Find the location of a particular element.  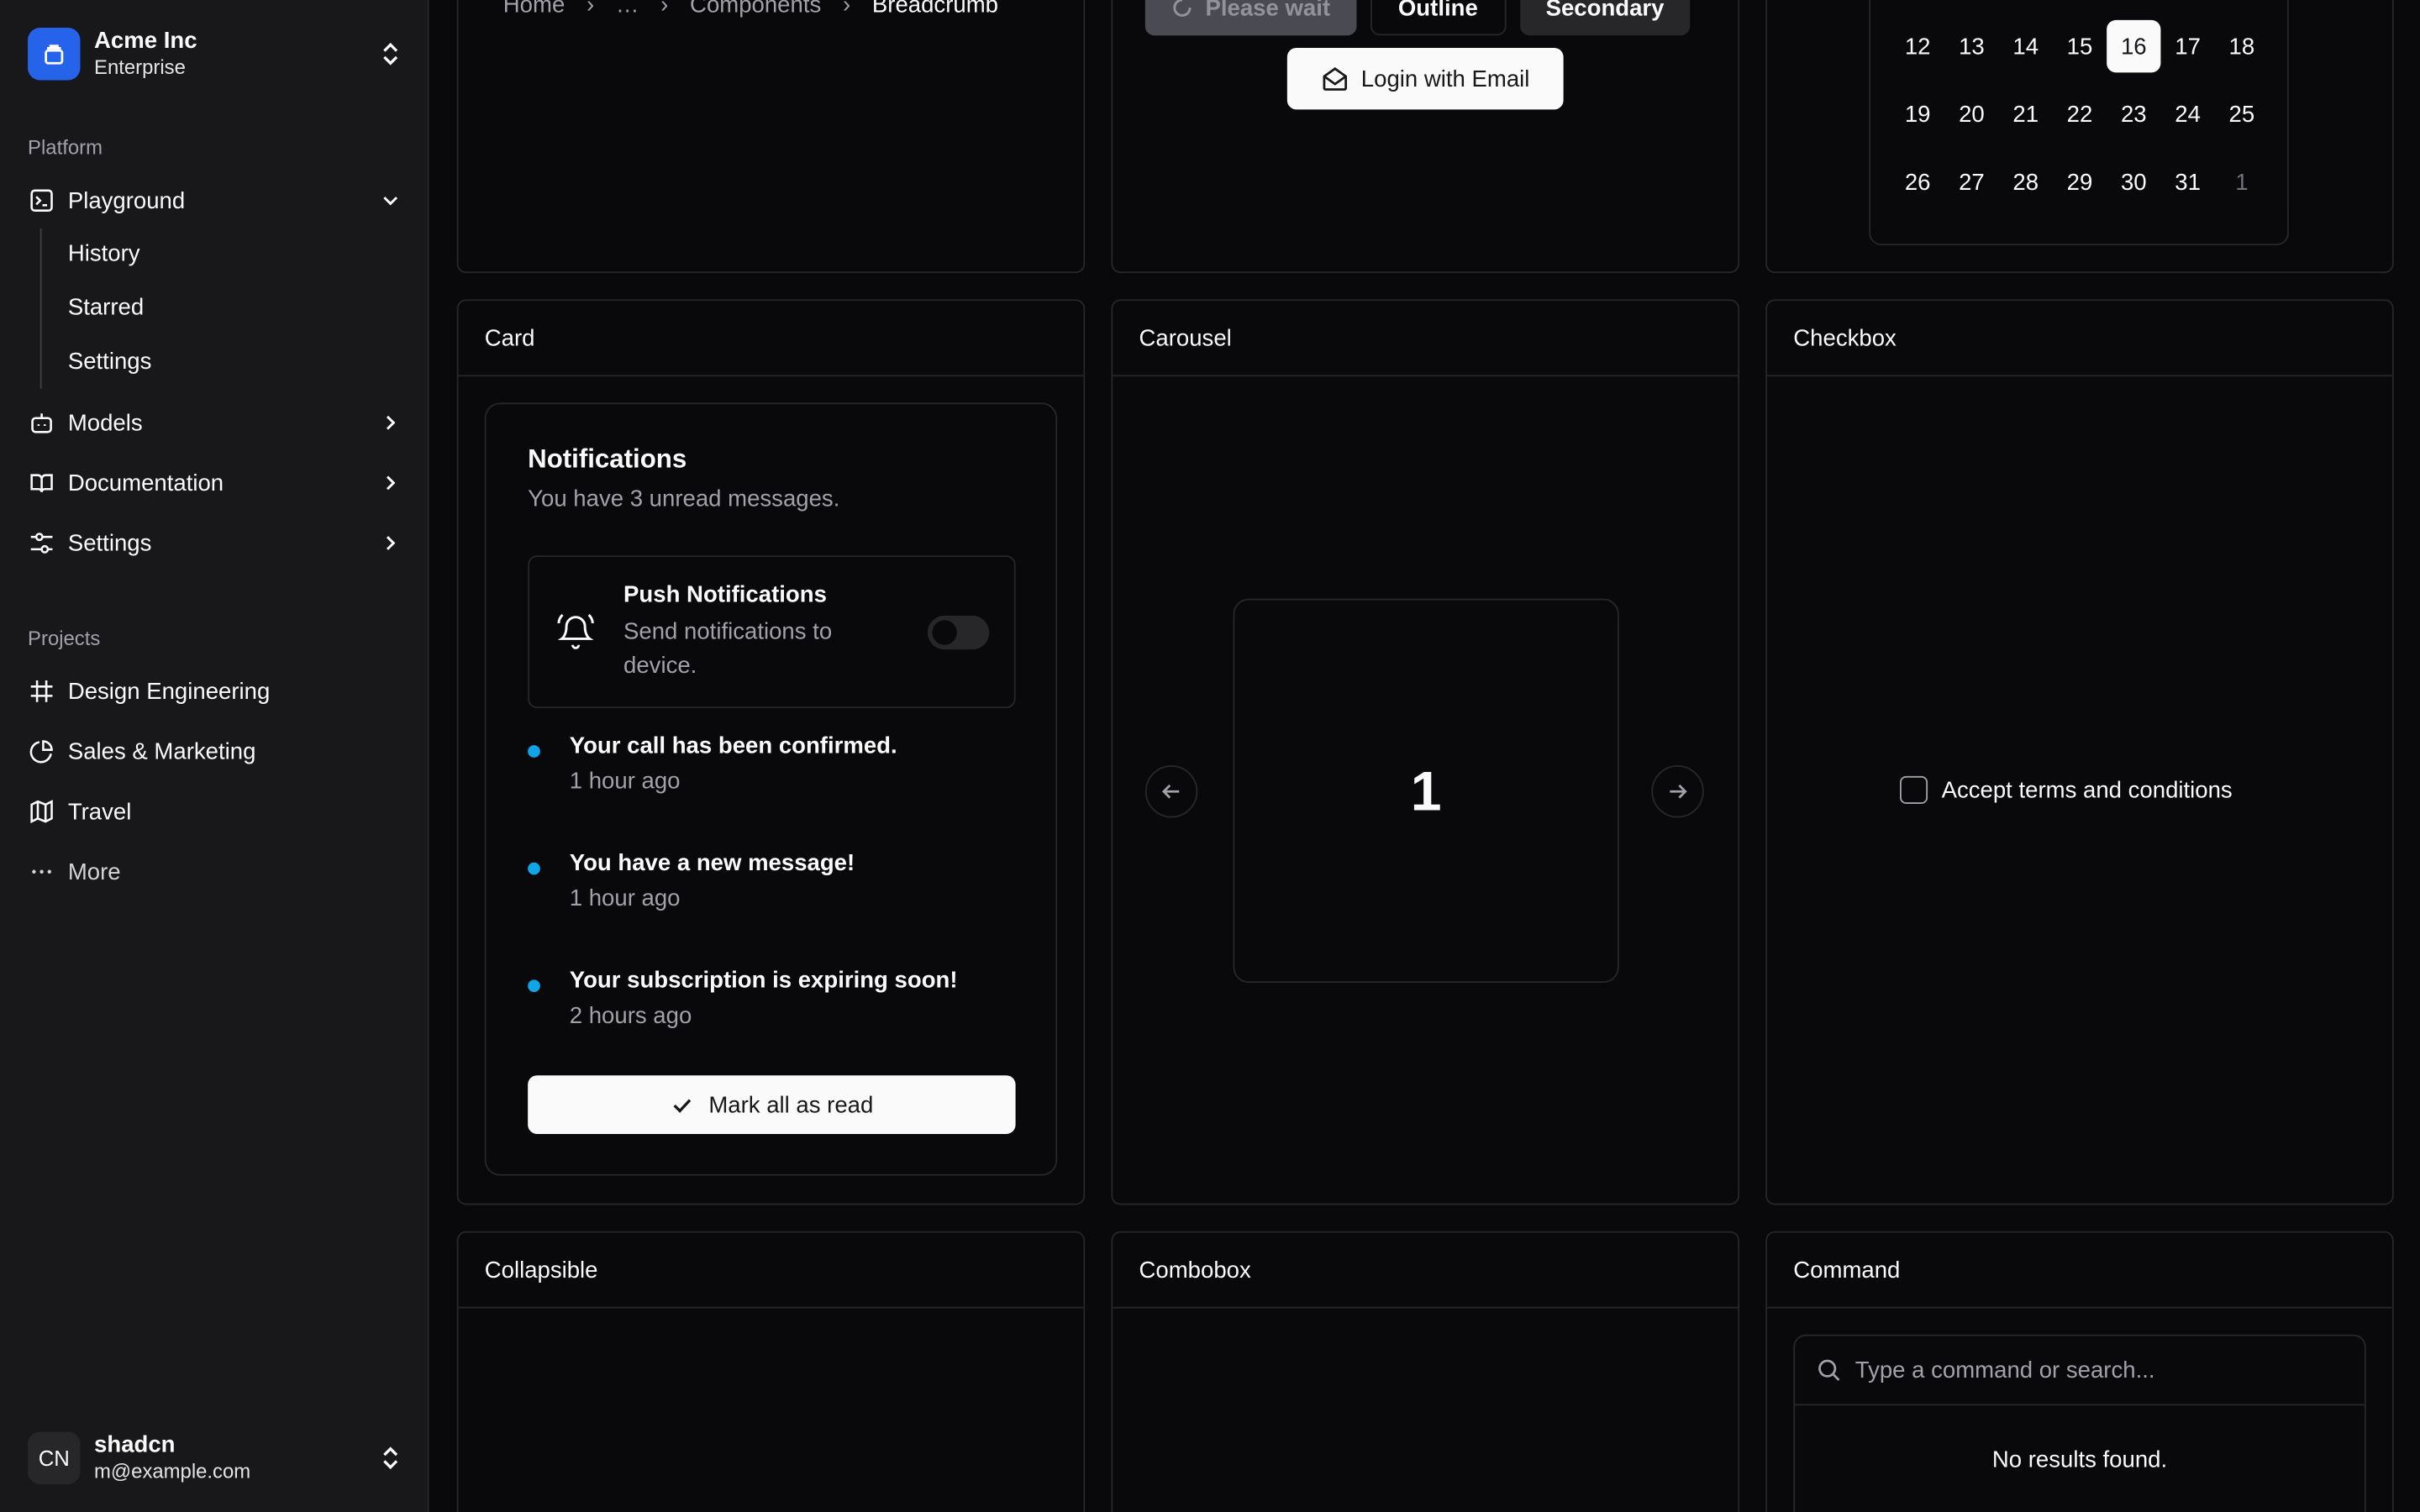

sidebar-item-documentation: Documentation is located at coordinates (214, 482).